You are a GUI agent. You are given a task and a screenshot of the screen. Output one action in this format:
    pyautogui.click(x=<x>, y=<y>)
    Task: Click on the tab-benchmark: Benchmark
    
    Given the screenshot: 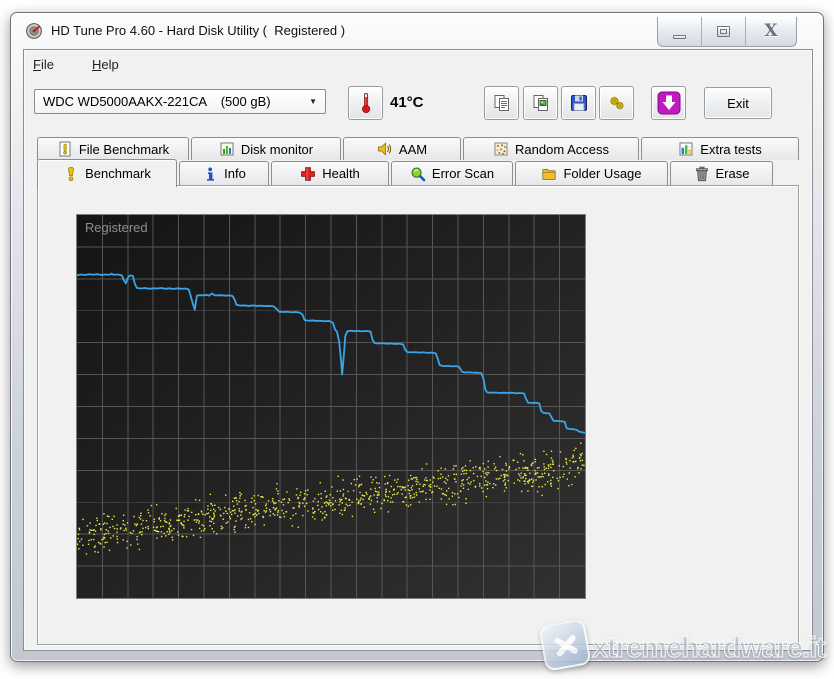 What is the action you would take?
    pyautogui.click(x=107, y=173)
    